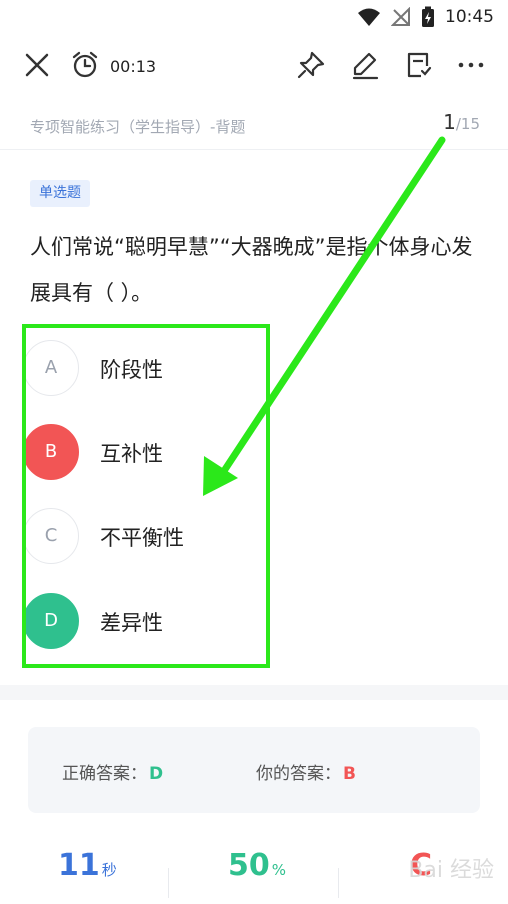  I want to click on question-progress: 1/15, so click(461, 122).